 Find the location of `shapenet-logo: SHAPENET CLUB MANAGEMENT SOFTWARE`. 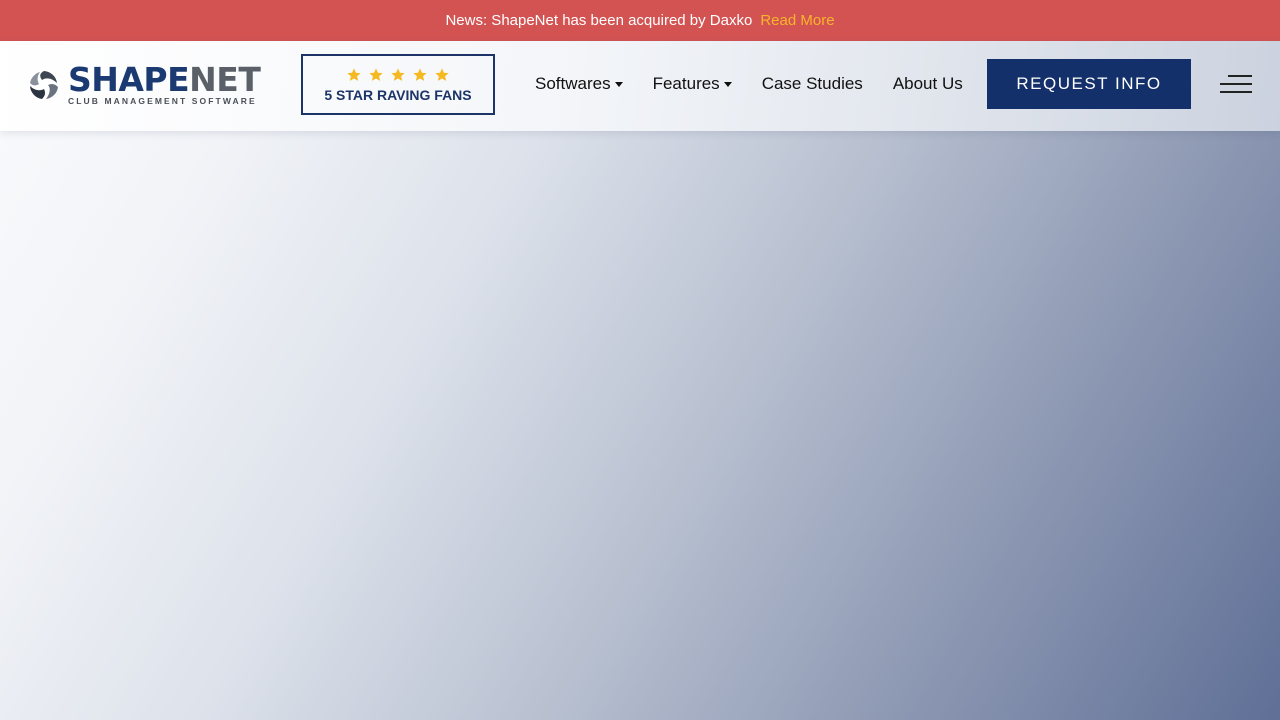

shapenet-logo: SHAPENET CLUB MANAGEMENT SOFTWARE is located at coordinates (152, 84).